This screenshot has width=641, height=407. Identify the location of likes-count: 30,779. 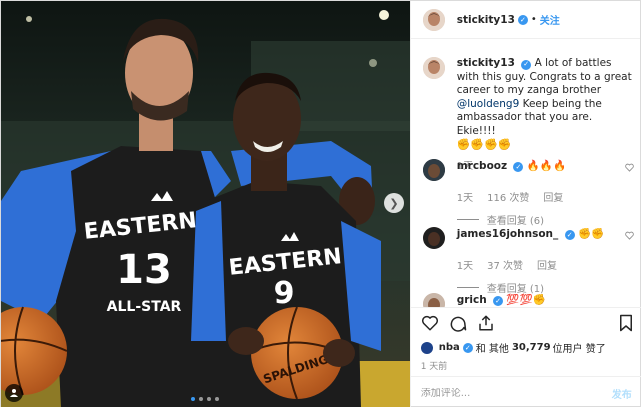
(531, 347).